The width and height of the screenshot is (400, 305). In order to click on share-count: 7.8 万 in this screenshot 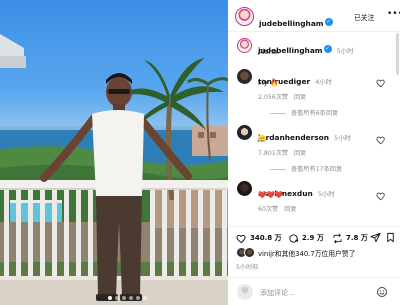, I will do `click(357, 238)`.